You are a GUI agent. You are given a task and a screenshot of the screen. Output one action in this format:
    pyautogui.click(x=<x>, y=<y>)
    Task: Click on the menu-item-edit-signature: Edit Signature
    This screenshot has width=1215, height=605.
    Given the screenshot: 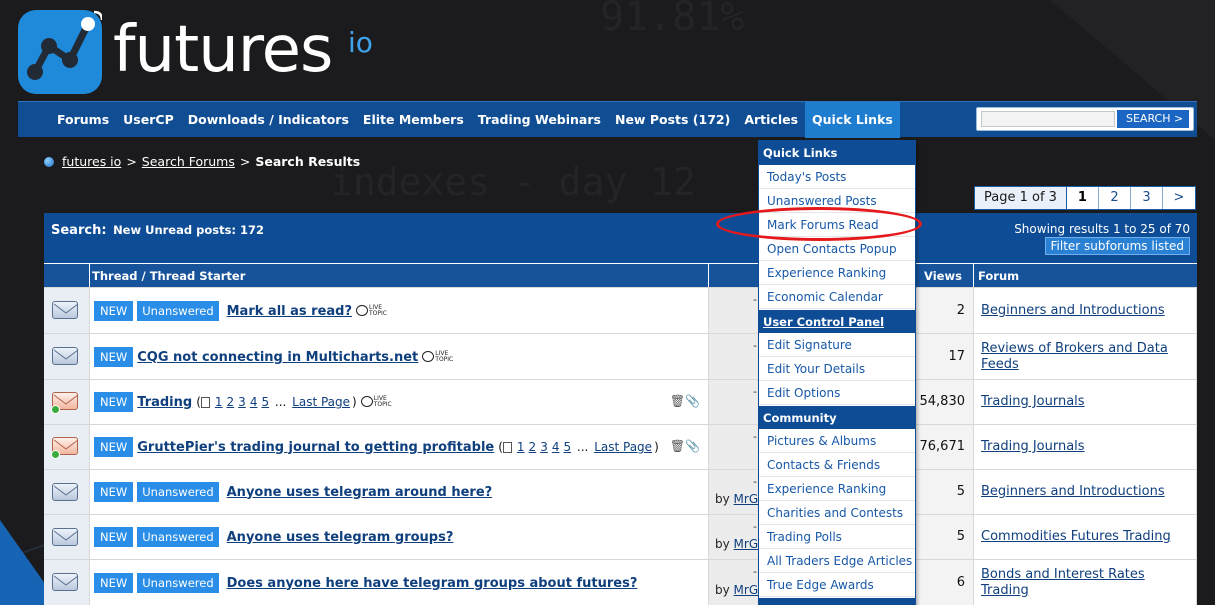 What is the action you would take?
    pyautogui.click(x=837, y=345)
    